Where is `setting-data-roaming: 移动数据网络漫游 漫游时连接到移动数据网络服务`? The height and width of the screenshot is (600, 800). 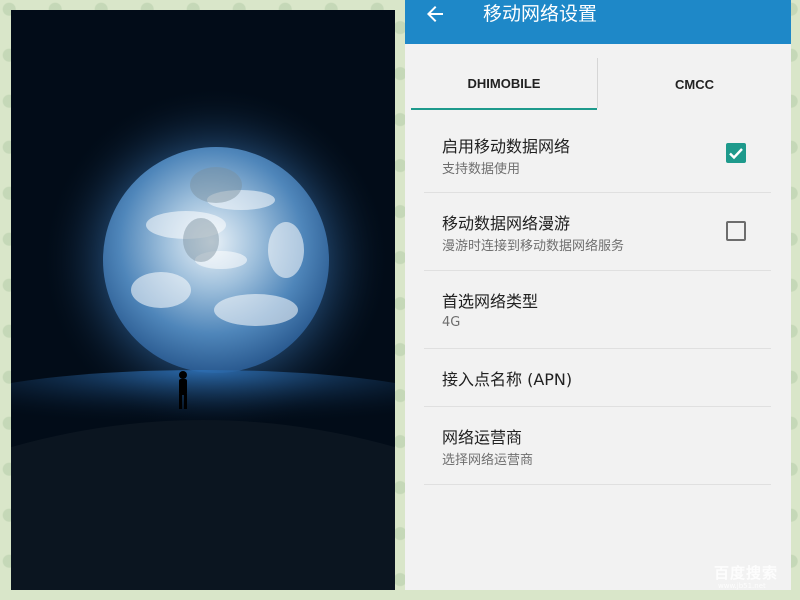
setting-data-roaming: 移动数据网络漫游 漫游时连接到移动数据网络服务 is located at coordinates (597, 232).